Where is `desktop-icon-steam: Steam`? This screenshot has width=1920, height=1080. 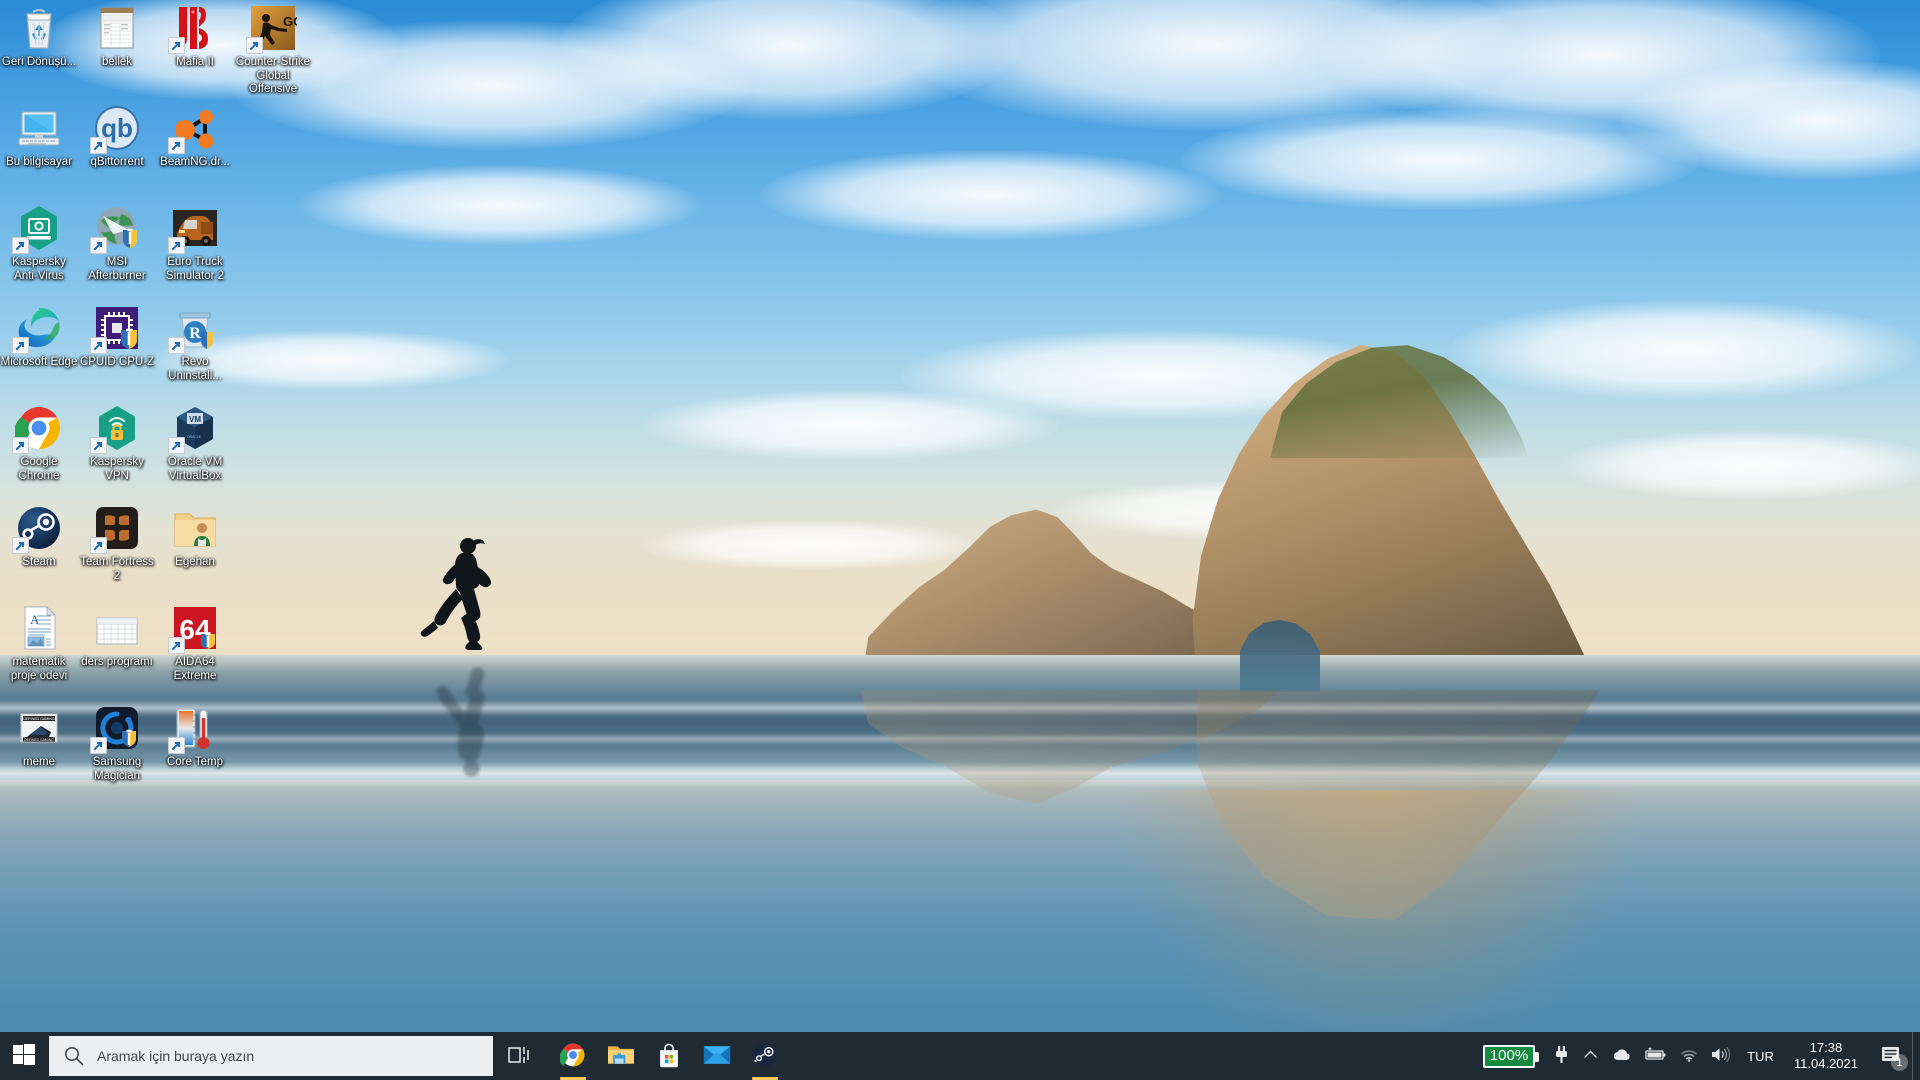 desktop-icon-steam: Steam is located at coordinates (39, 537).